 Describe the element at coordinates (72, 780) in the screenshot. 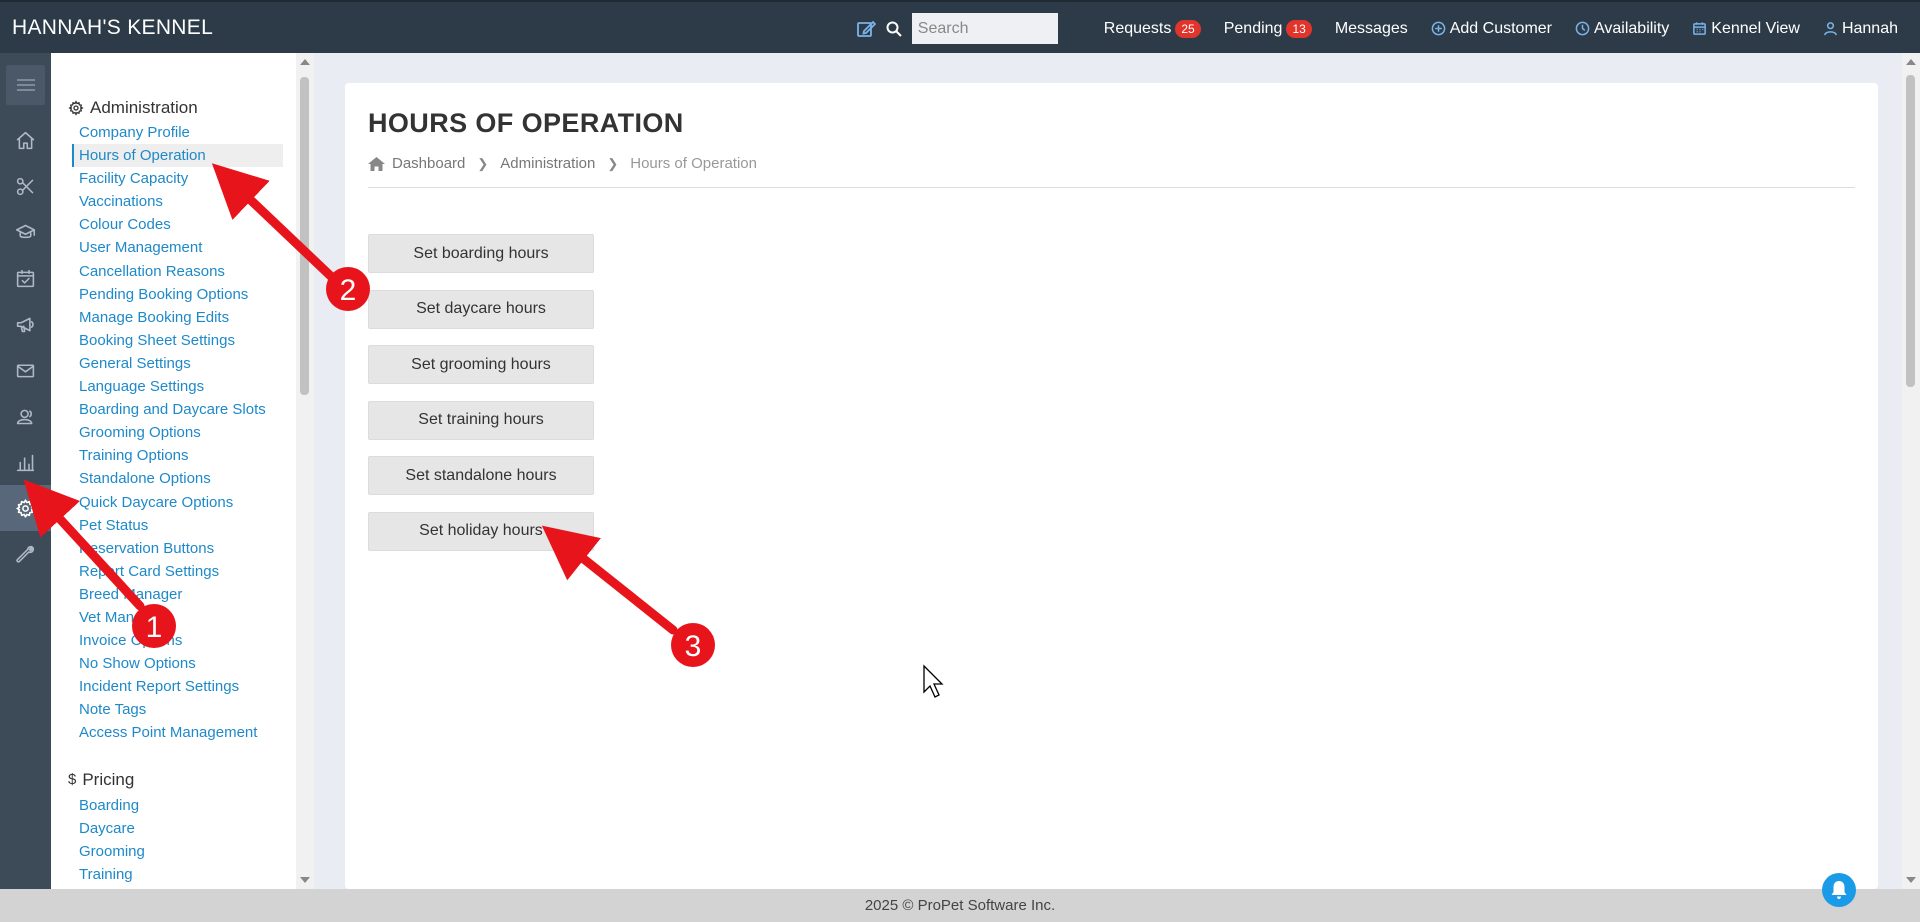

I see `dollar-icon: $` at that location.